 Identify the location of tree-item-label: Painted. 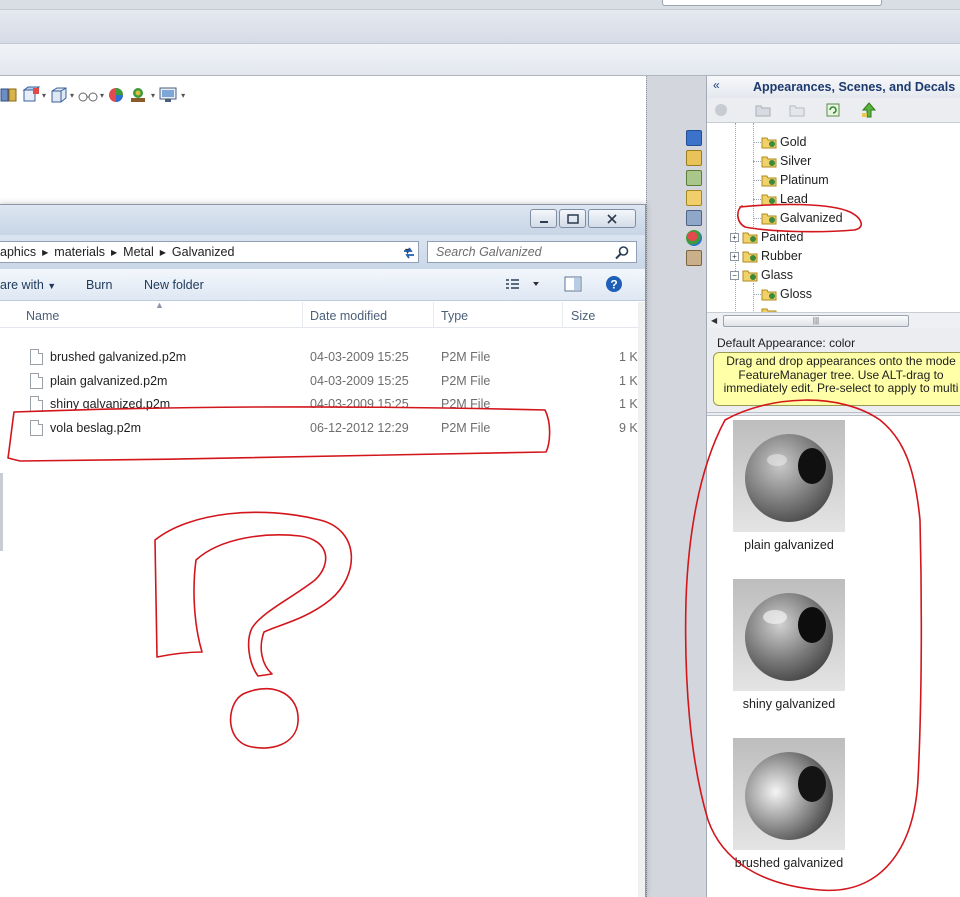
(782, 237).